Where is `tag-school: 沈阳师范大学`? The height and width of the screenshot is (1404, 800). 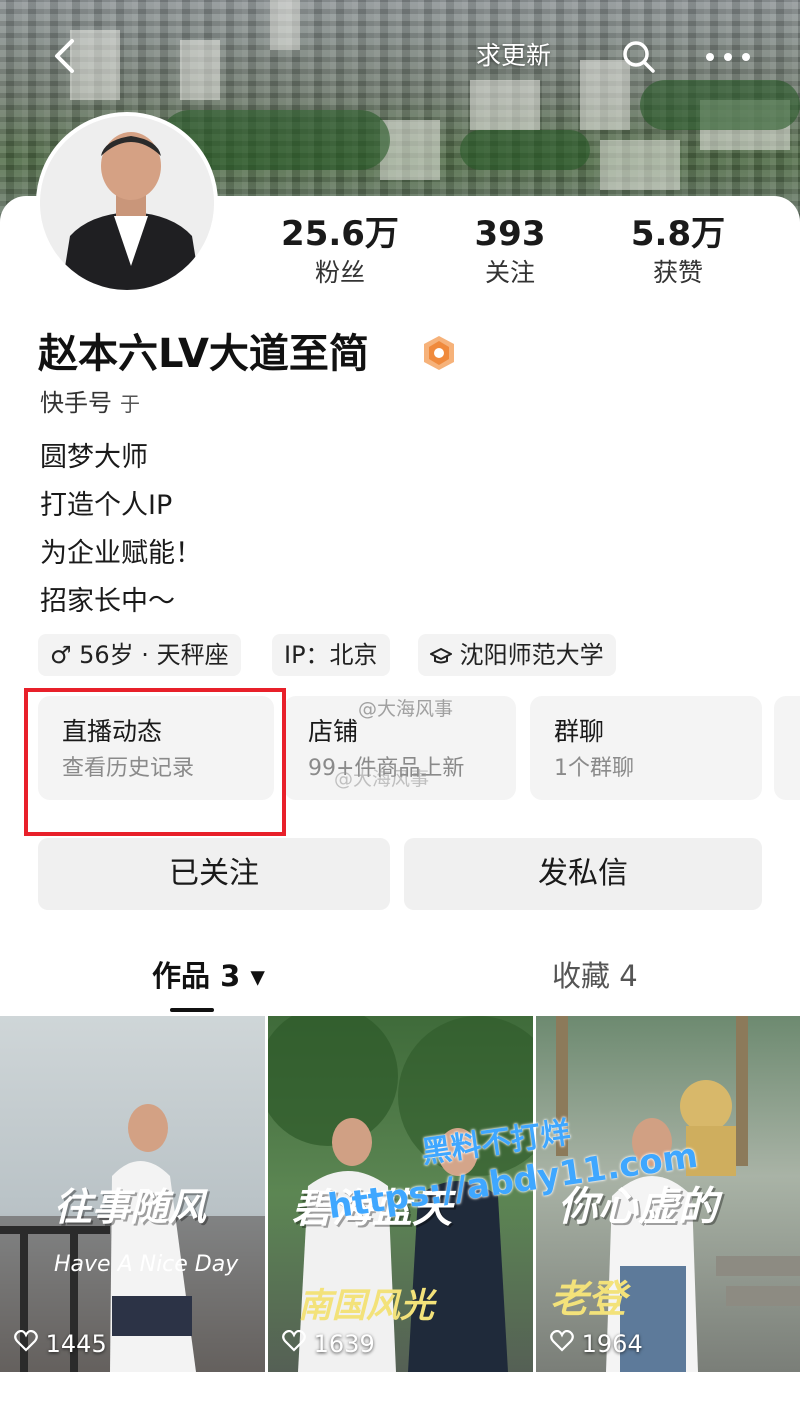
tag-school: 沈阳师范大学 is located at coordinates (517, 655).